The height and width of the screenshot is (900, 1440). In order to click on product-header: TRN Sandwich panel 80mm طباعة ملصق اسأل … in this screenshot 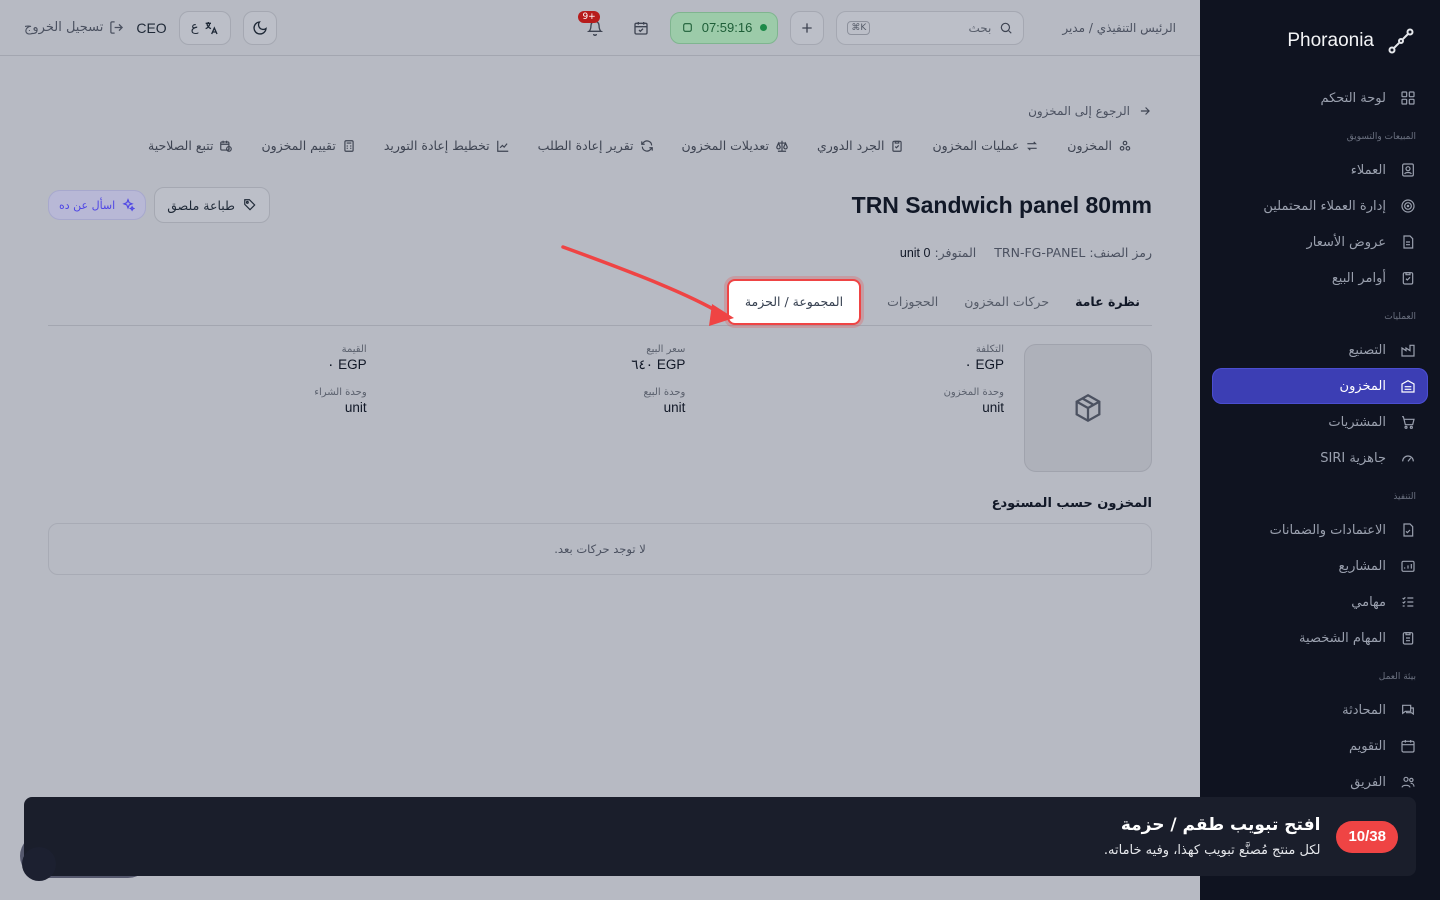, I will do `click(600, 205)`.